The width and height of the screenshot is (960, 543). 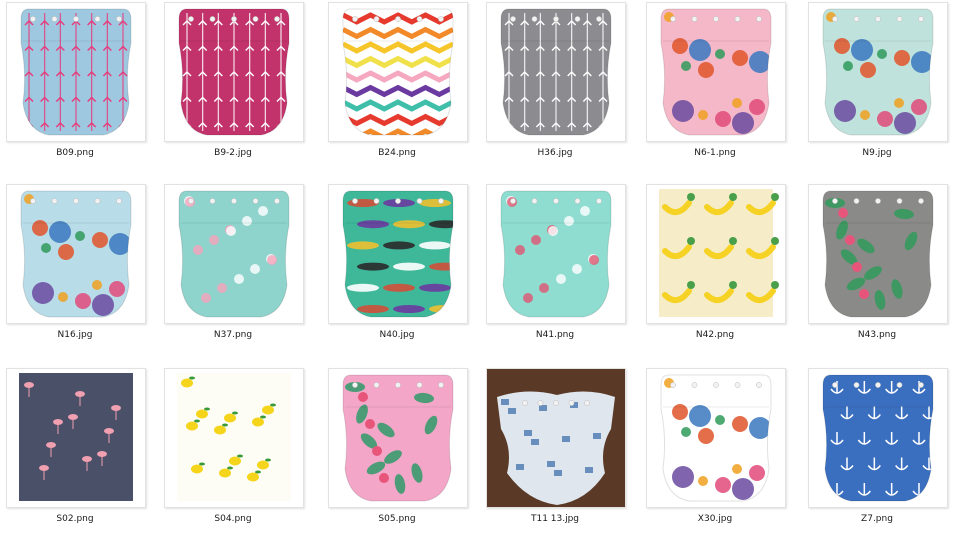 I want to click on file-name-label: S02.png, so click(x=75, y=519).